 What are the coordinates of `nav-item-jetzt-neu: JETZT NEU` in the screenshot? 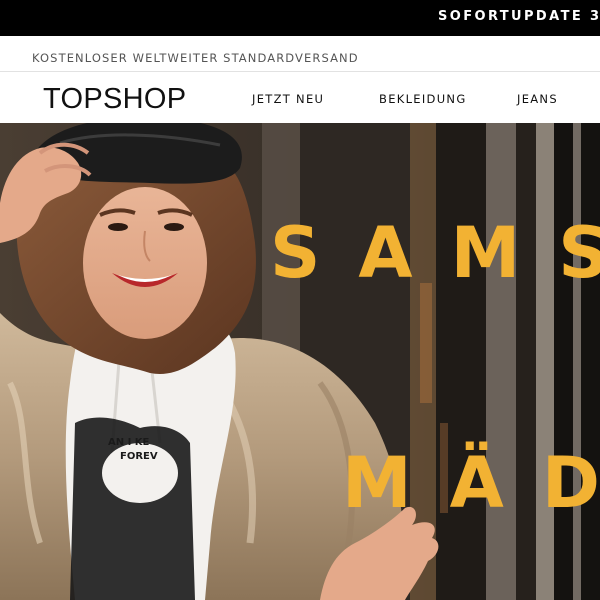 It's located at (288, 99).